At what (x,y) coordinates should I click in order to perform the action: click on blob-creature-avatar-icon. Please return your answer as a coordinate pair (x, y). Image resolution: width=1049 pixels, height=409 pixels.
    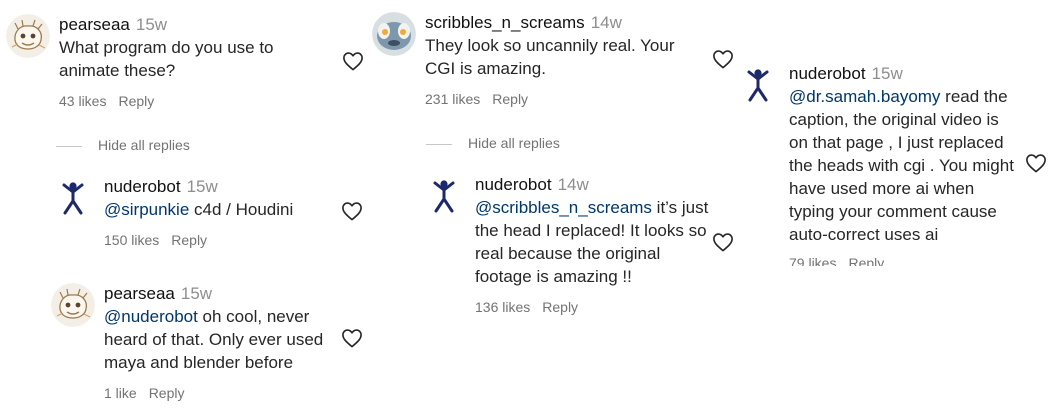
    Looking at the image, I should click on (394, 34).